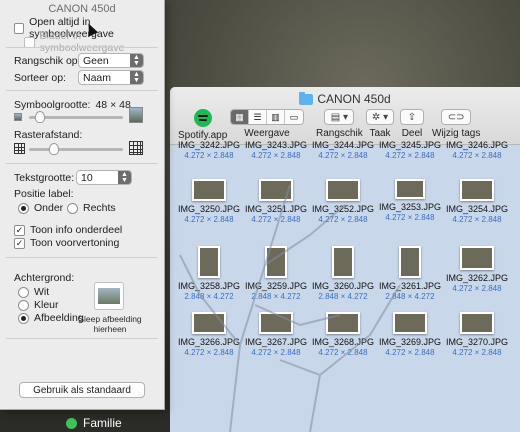 Image resolution: width=520 pixels, height=432 pixels. Describe the element at coordinates (113, 105) in the screenshot. I see `icon-size-value: 48 × 48` at that location.